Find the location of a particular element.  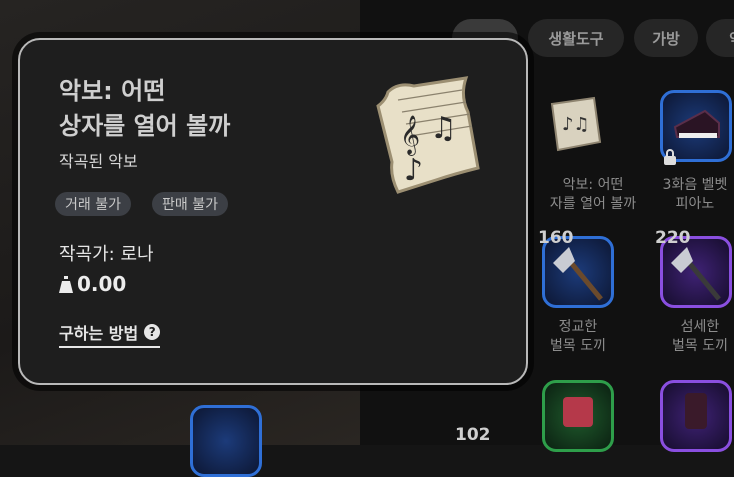

badge-no-sale: 판매 불가 is located at coordinates (190, 204).